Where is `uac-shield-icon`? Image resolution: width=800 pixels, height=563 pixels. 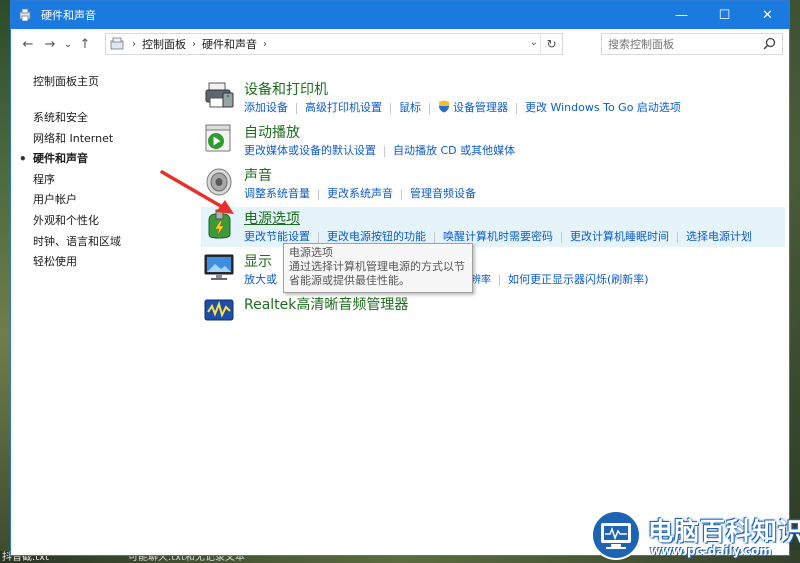
uac-shield-icon is located at coordinates (444, 106).